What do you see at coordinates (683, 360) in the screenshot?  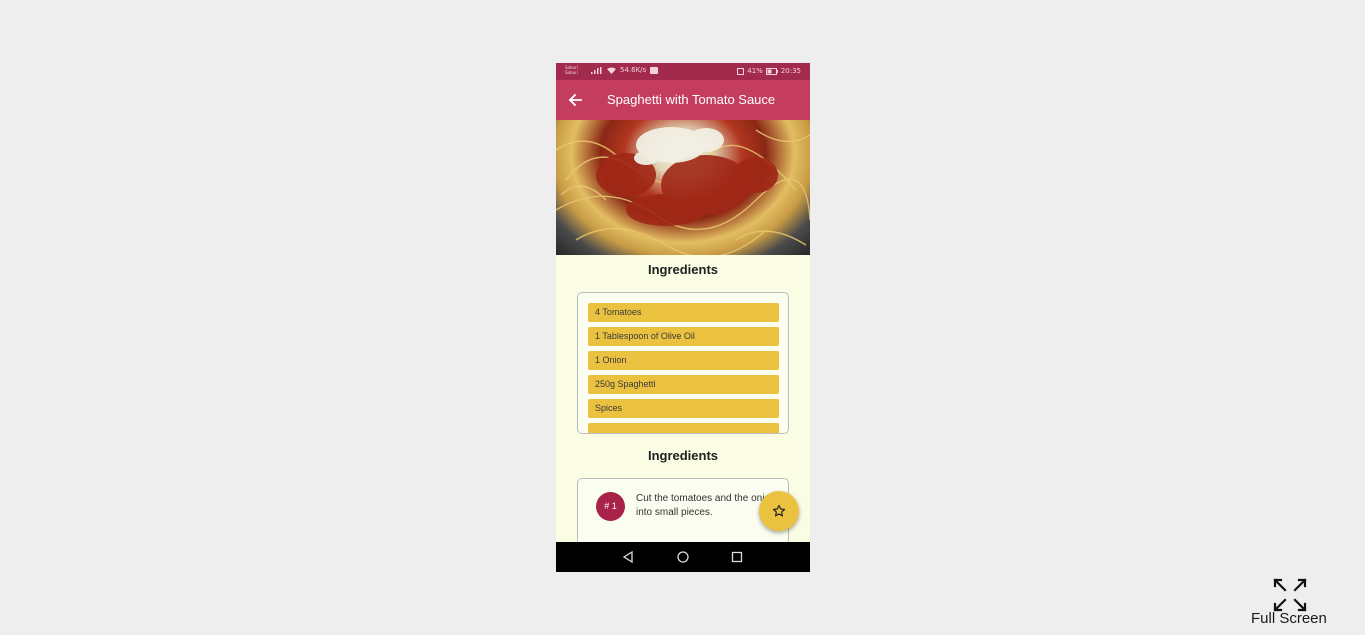 I see `ingredient-item: 1 Onion` at bounding box center [683, 360].